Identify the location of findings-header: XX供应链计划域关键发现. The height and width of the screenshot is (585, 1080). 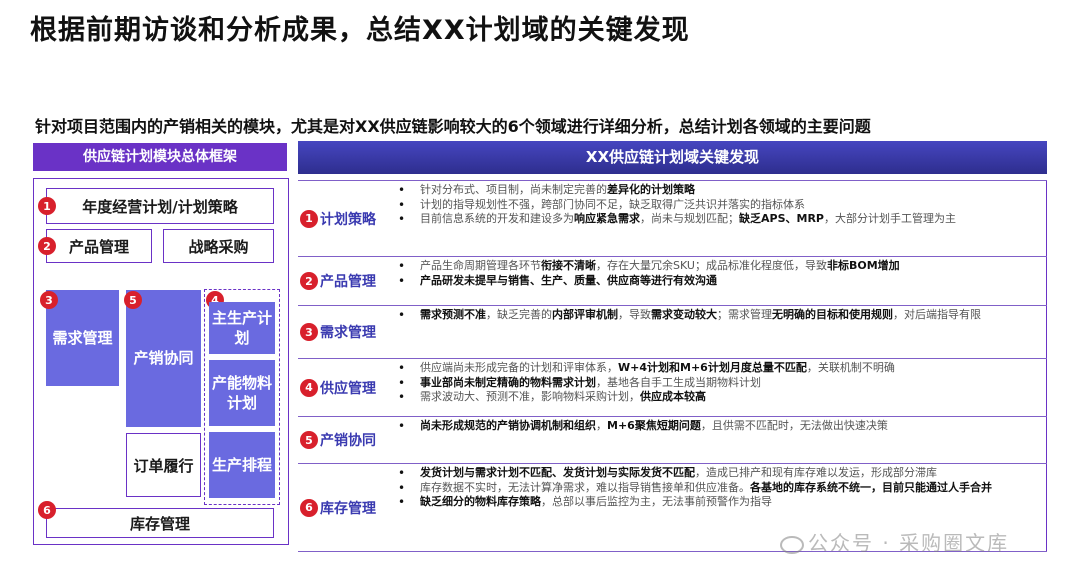
(672, 157).